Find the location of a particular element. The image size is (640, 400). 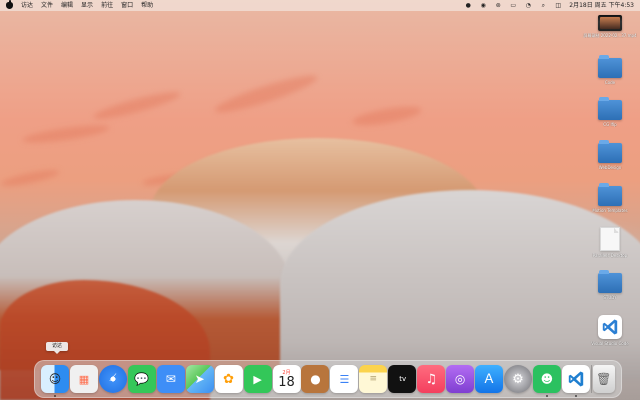

desktop-item-label: WebDesign is located at coordinates (610, 167).